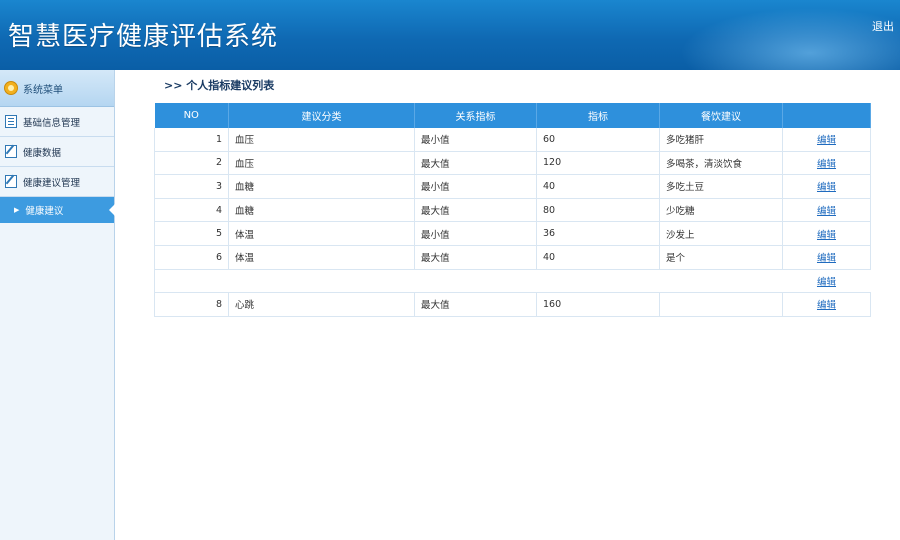 This screenshot has height=540, width=900. Describe the element at coordinates (721, 115) in the screenshot. I see `column-header-advice: 餐饮建议` at that location.